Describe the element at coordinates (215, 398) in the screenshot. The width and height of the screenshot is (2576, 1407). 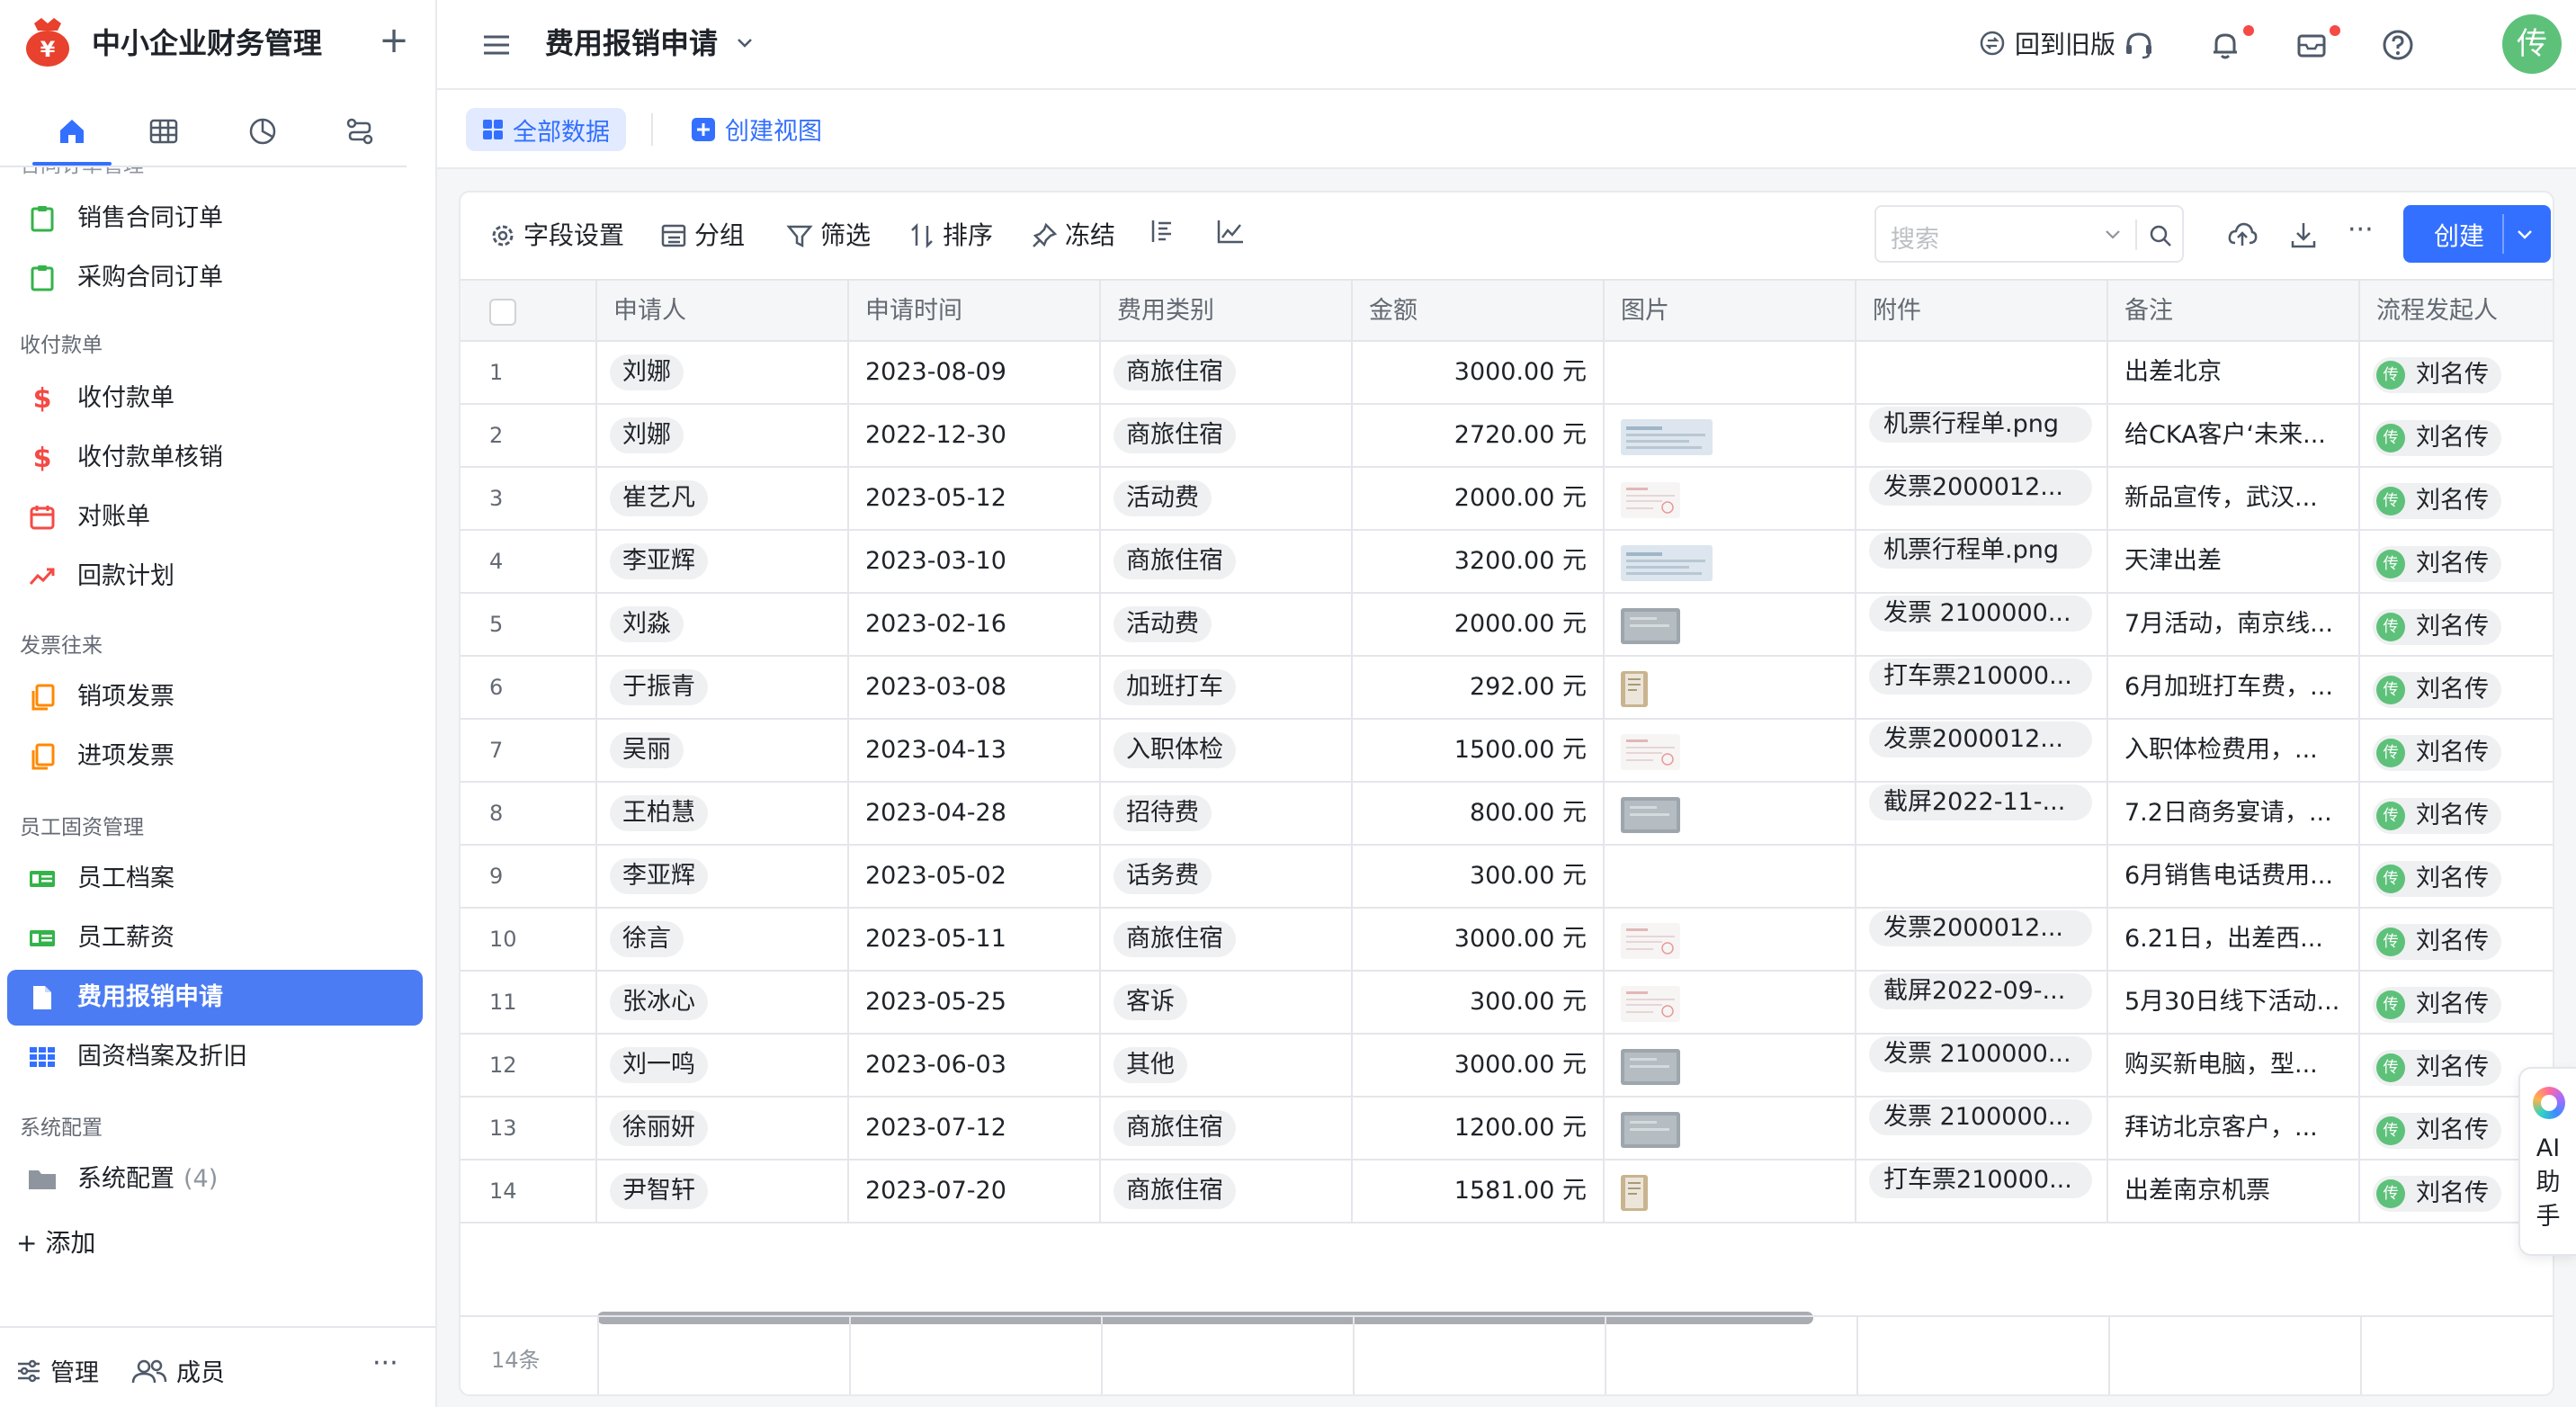
I see `sidebar-item-payments: $ 收付款单` at that location.